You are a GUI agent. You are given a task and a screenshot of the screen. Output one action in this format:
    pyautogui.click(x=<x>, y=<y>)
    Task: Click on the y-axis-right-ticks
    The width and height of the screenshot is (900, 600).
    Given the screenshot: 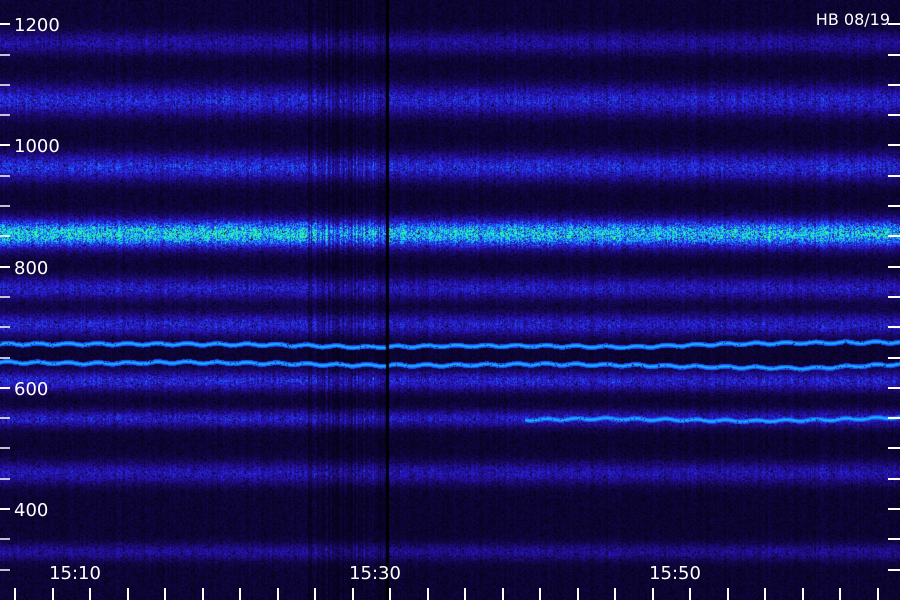 What is the action you would take?
    pyautogui.click(x=894, y=297)
    